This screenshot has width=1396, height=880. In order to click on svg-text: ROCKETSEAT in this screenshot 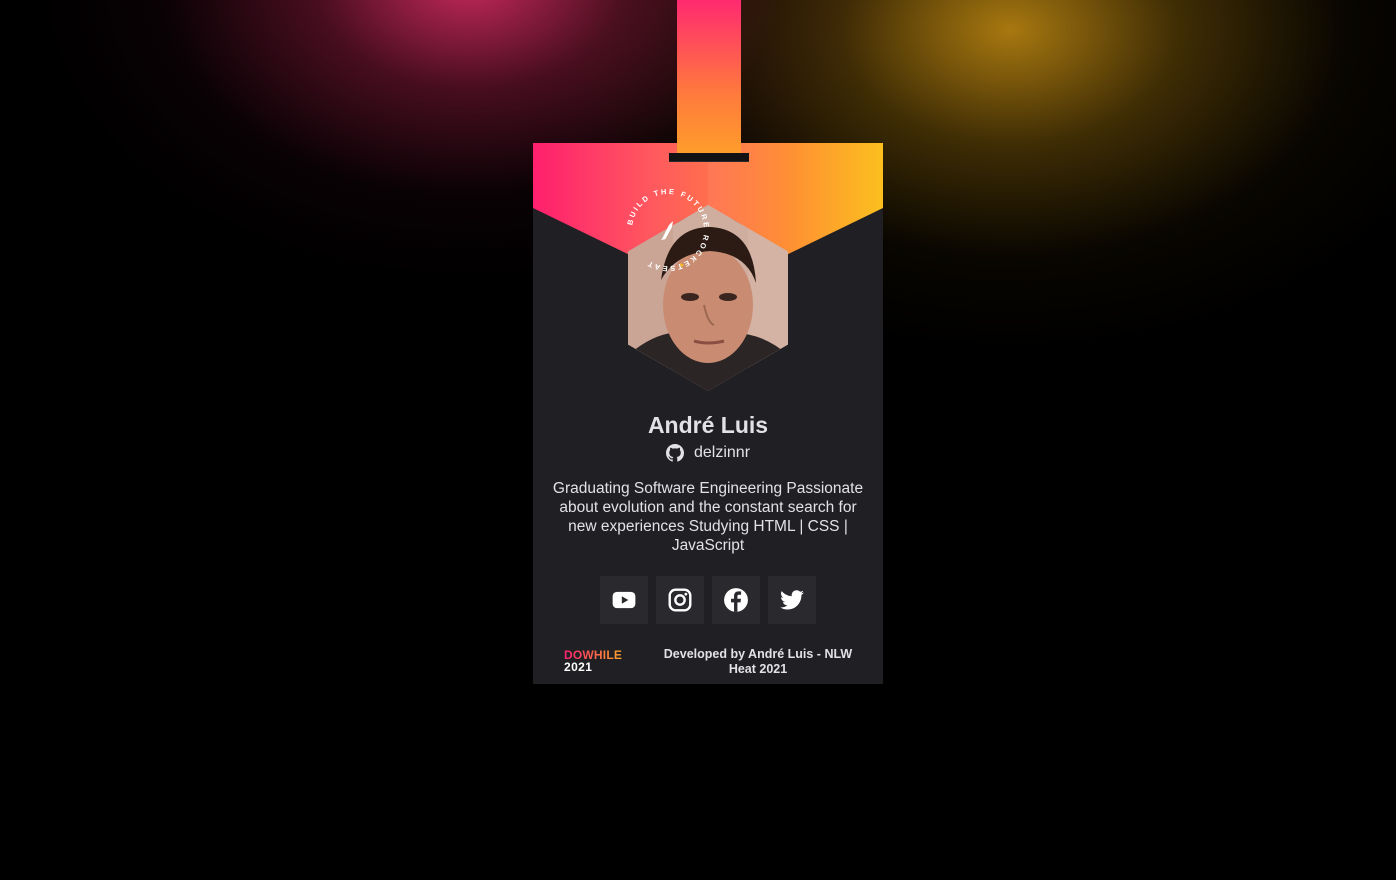, I will do `click(678, 253)`.